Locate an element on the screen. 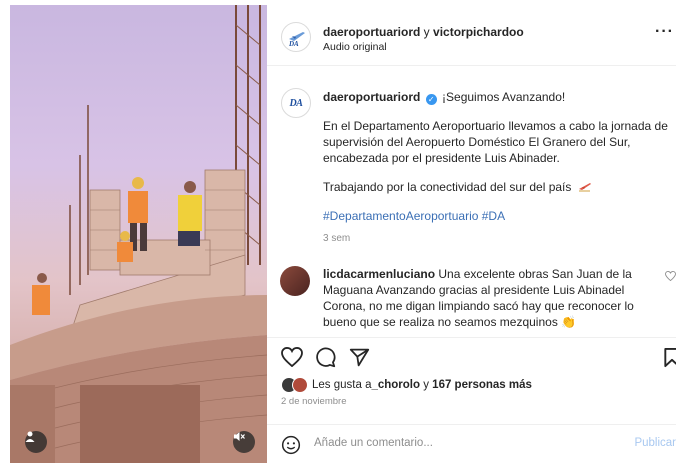 The height and width of the screenshot is (463, 676). airplane-emoji-icon is located at coordinates (584, 187).